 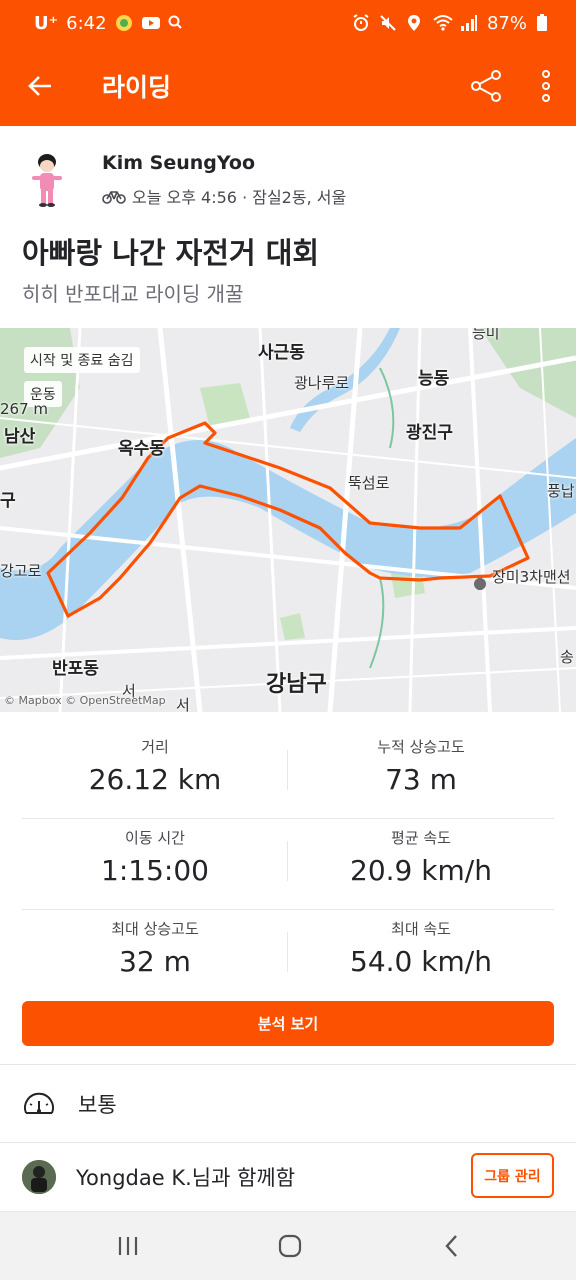 I want to click on map-label-gangnam: 강남구, so click(x=296, y=684).